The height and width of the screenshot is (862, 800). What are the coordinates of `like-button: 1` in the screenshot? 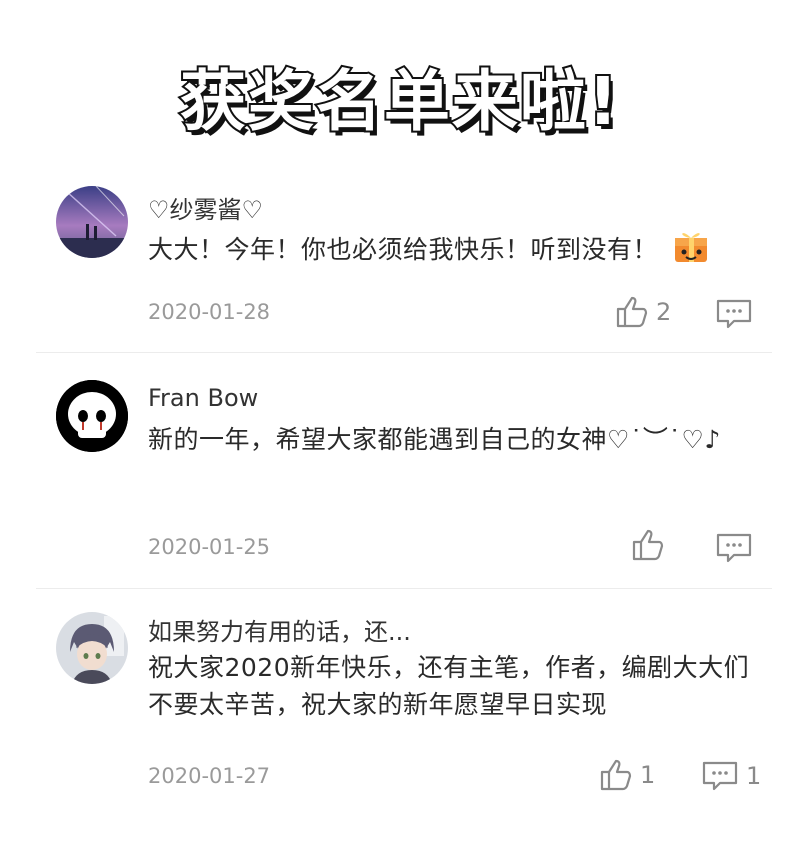 It's located at (626, 775).